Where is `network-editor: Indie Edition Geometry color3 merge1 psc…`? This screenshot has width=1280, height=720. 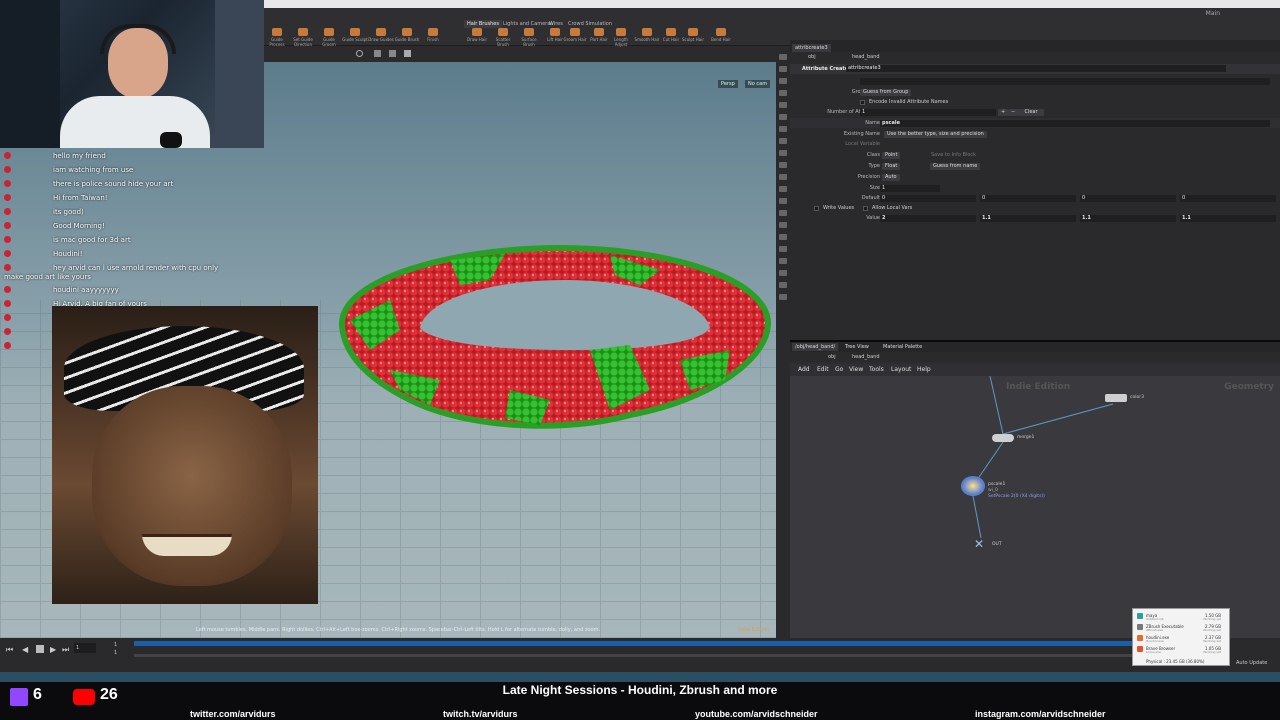 network-editor: Indie Edition Geometry color3 merge1 psc… is located at coordinates (1035, 507).